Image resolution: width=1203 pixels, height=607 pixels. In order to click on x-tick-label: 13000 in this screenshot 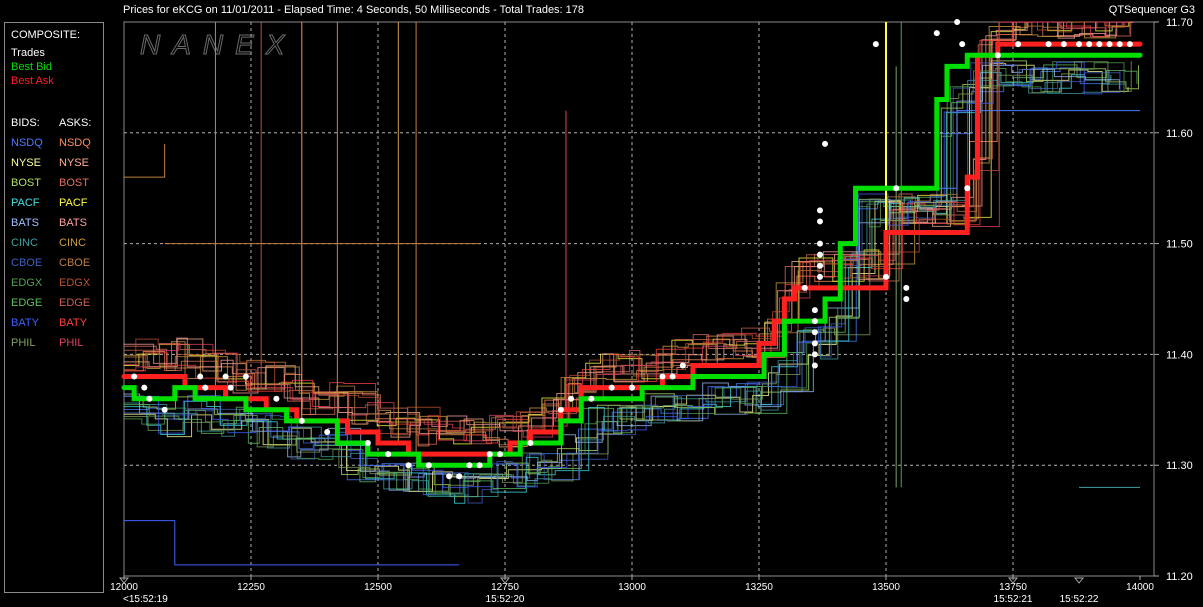, I will do `click(632, 587)`.